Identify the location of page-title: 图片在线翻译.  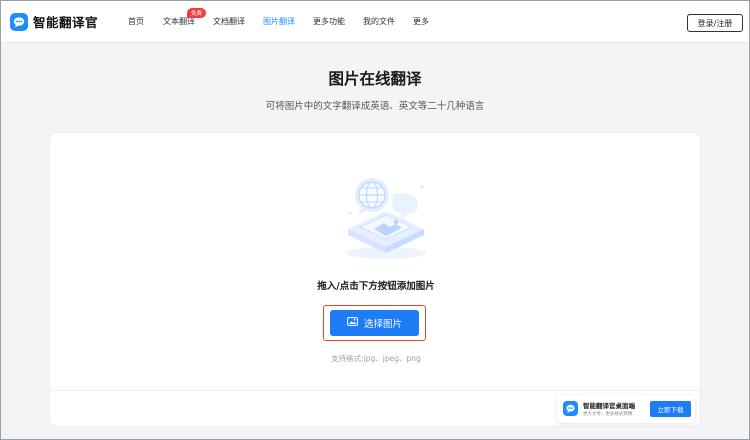
(375, 79).